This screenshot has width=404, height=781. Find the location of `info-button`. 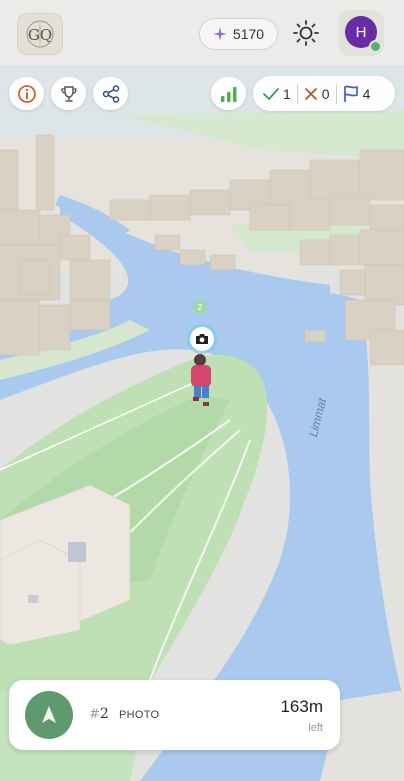

info-button is located at coordinates (26, 93).